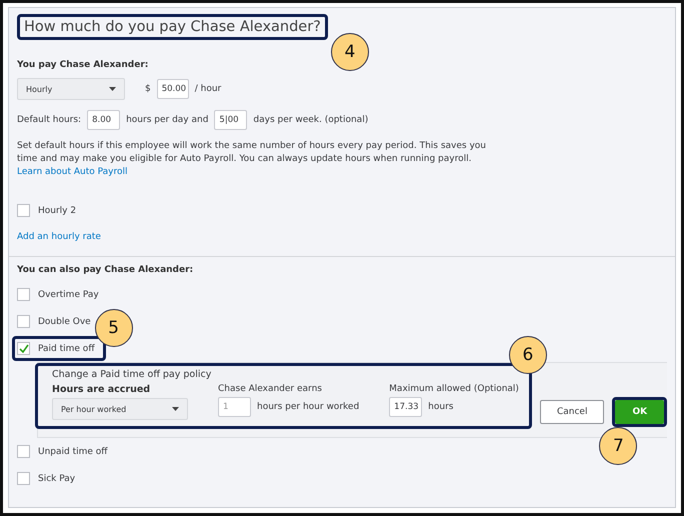 Image resolution: width=684 pixels, height=516 pixels. Describe the element at coordinates (103, 120) in the screenshot. I see `hours-input: 8.00` at that location.